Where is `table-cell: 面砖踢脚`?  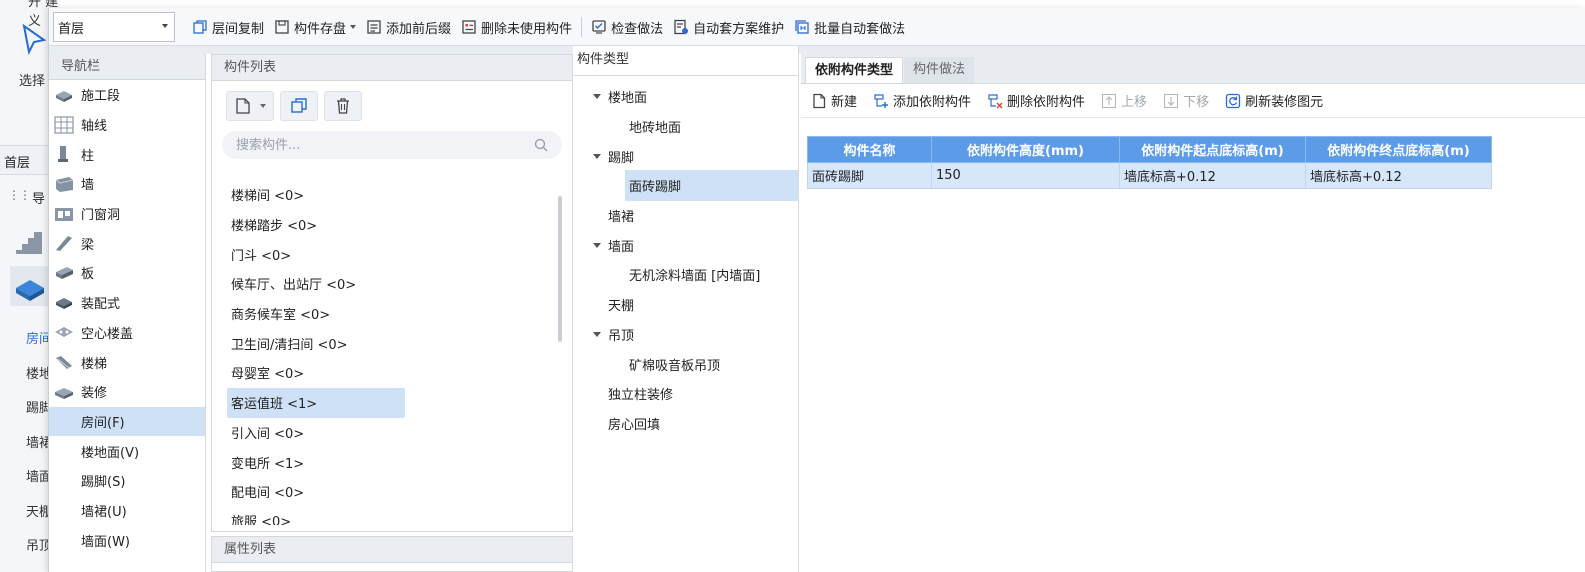 table-cell: 面砖踢脚 is located at coordinates (869, 175).